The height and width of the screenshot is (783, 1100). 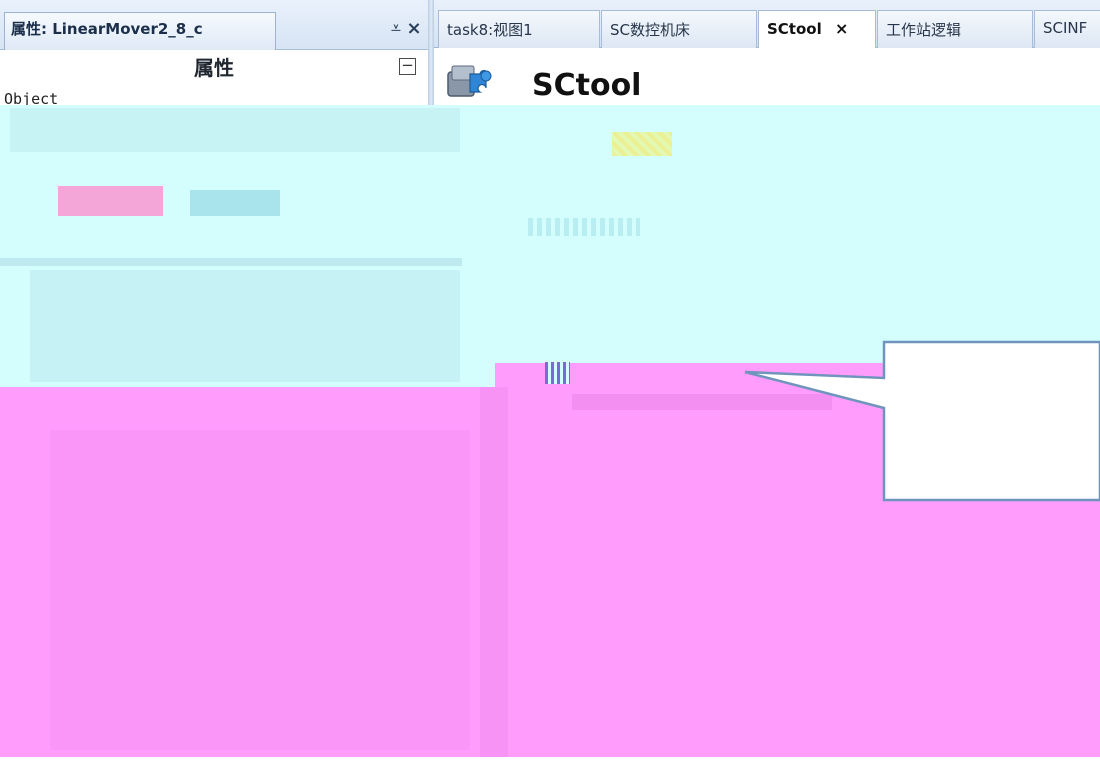 What do you see at coordinates (924, 30) in the screenshot?
I see `tab-label: 工作站逻辑` at bounding box center [924, 30].